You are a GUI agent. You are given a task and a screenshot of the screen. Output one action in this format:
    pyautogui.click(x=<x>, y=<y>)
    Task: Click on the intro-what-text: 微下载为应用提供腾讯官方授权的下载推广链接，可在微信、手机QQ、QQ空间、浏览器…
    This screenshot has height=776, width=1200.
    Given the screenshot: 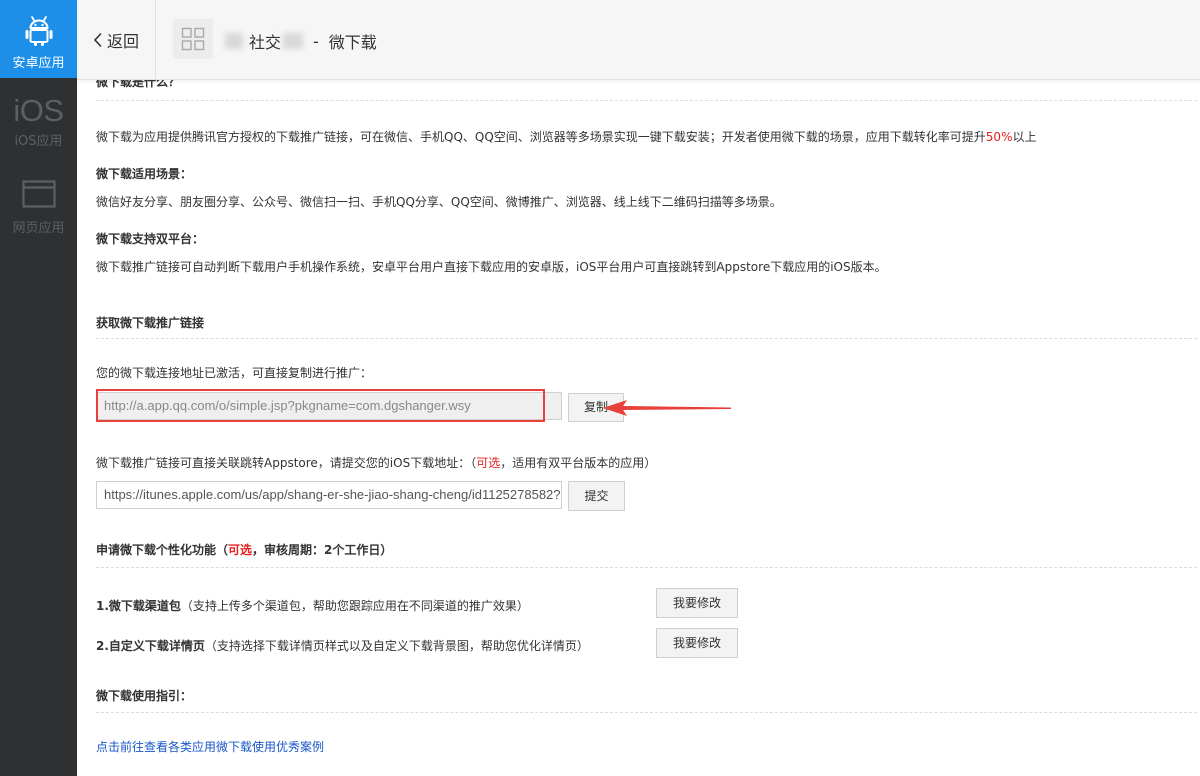 What is the action you would take?
    pyautogui.click(x=566, y=137)
    